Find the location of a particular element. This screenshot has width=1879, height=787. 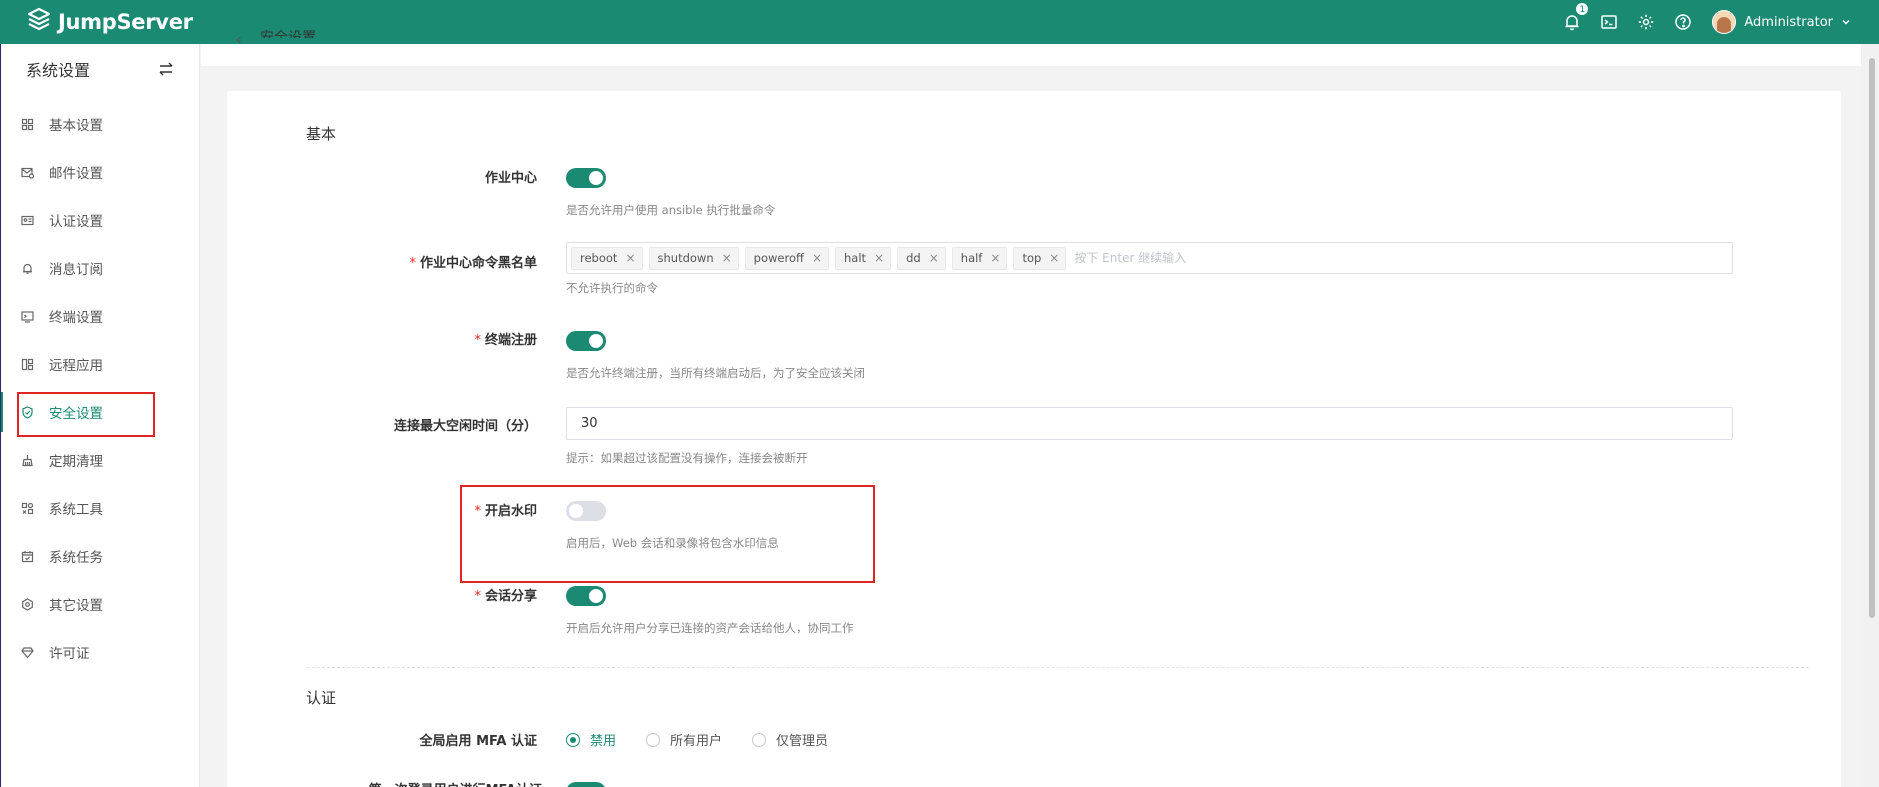

breadcrumb-bar is located at coordinates (1031, 55).